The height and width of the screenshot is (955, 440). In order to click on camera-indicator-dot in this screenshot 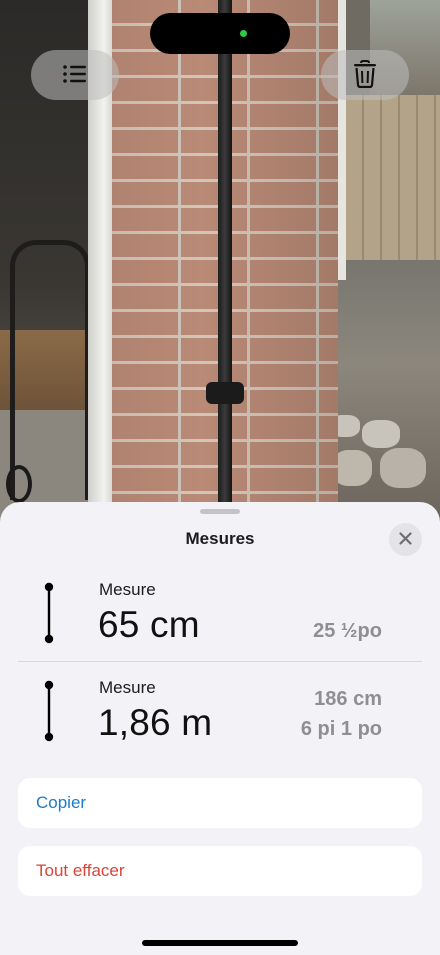, I will do `click(243, 33)`.